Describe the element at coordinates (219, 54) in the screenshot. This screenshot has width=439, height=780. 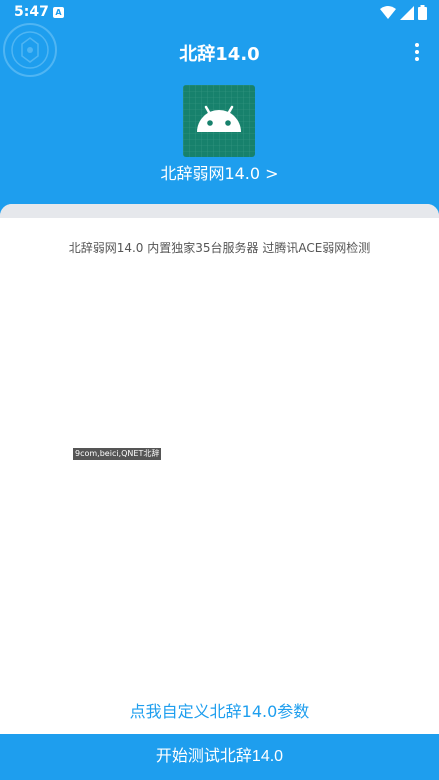
I see `app-title: 北辞14.0` at that location.